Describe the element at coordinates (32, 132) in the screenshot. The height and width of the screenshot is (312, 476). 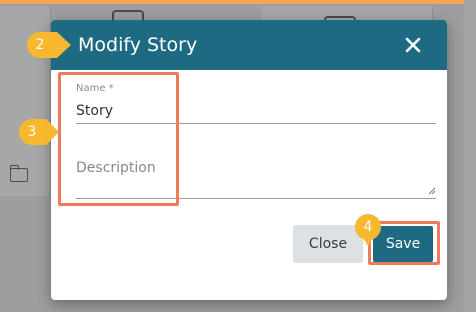
I see `step-number: 3` at that location.